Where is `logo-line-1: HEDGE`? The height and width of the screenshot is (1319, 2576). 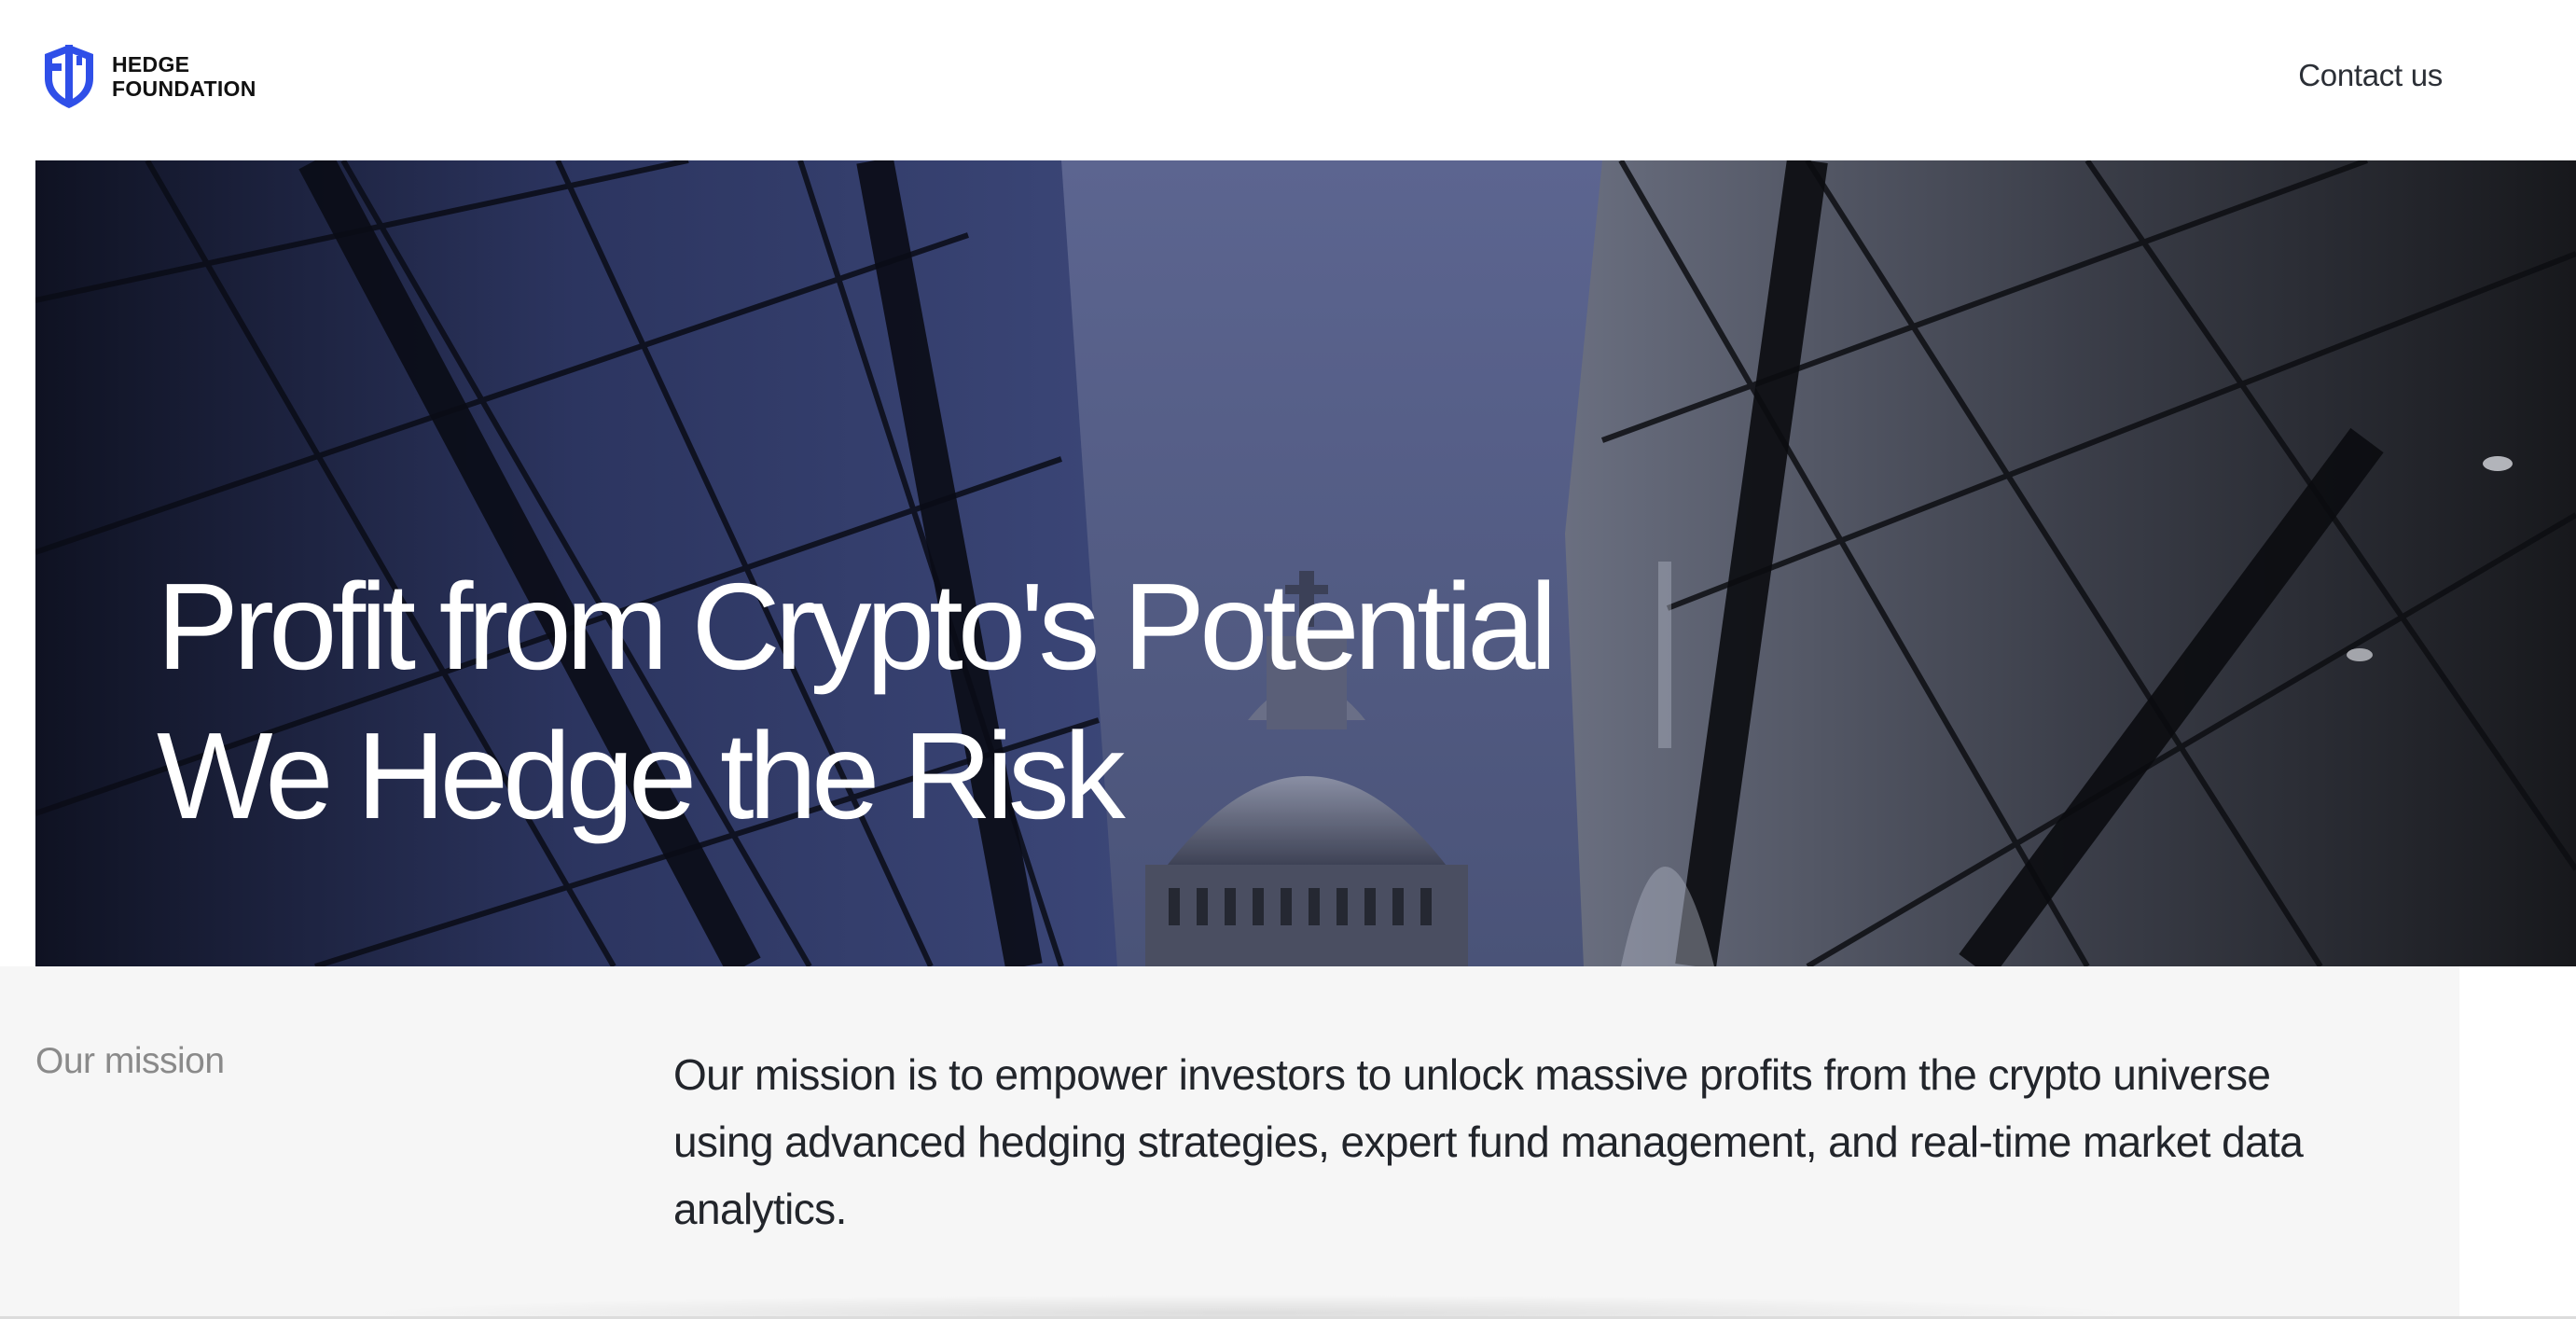 logo-line-1: HEDGE is located at coordinates (151, 64).